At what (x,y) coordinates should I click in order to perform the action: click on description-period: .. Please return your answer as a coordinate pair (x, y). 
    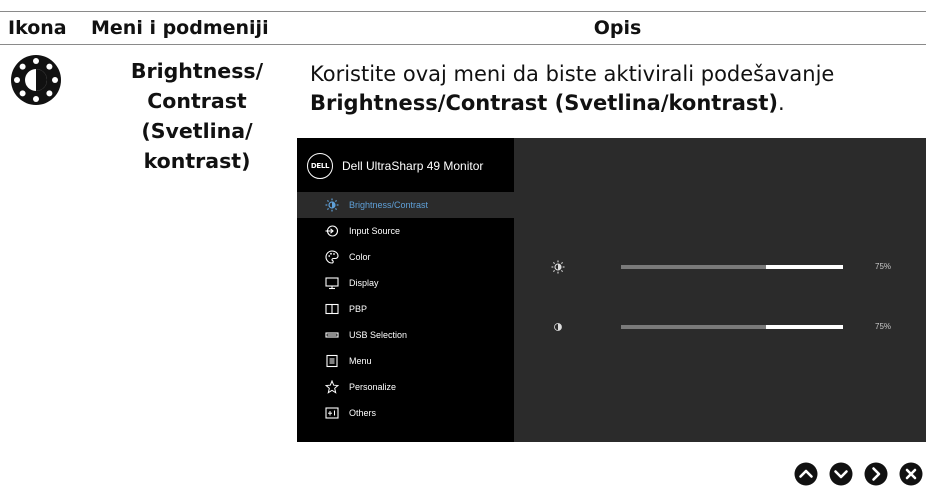
    Looking at the image, I should click on (781, 103).